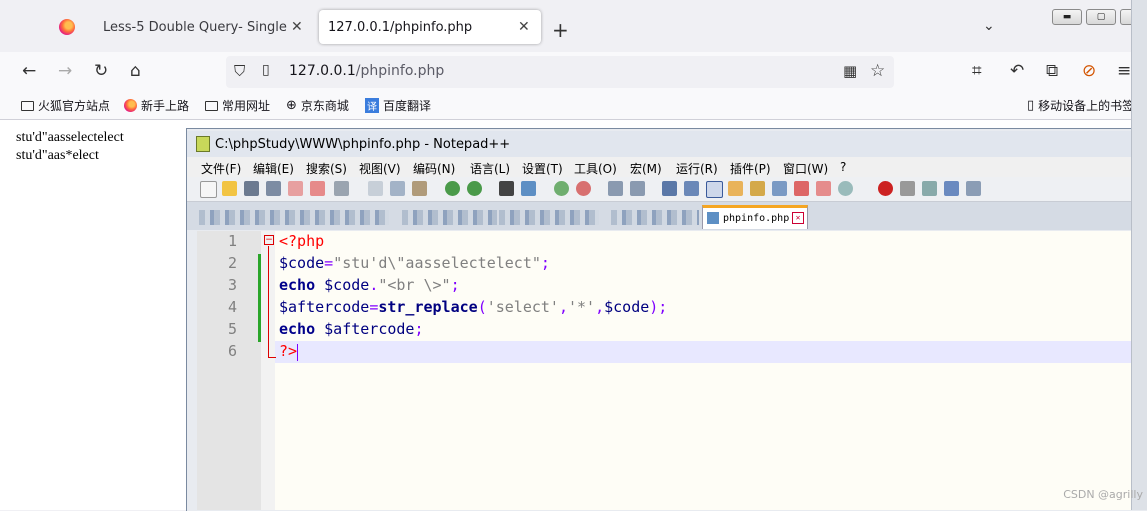  What do you see at coordinates (273, 188) in the screenshot?
I see `save-all-icon` at bounding box center [273, 188].